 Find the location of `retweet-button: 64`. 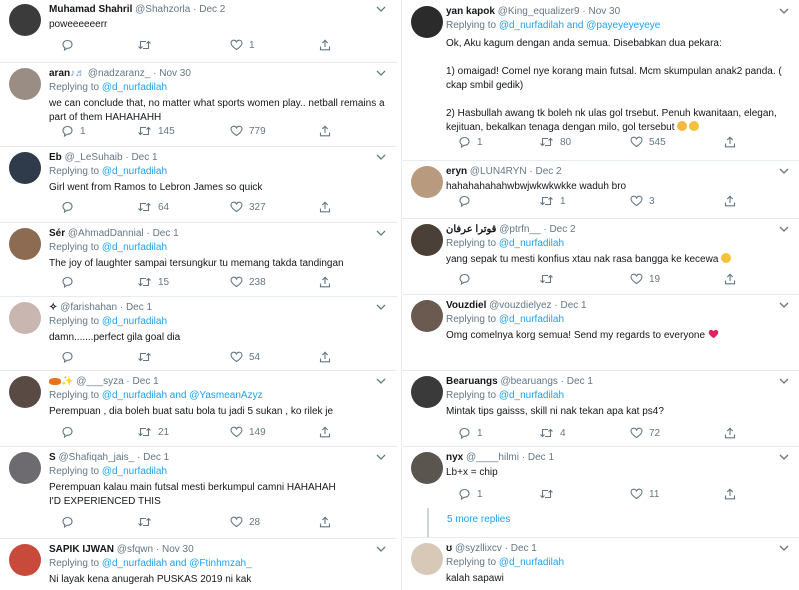

retweet-button: 64 is located at coordinates (153, 208).